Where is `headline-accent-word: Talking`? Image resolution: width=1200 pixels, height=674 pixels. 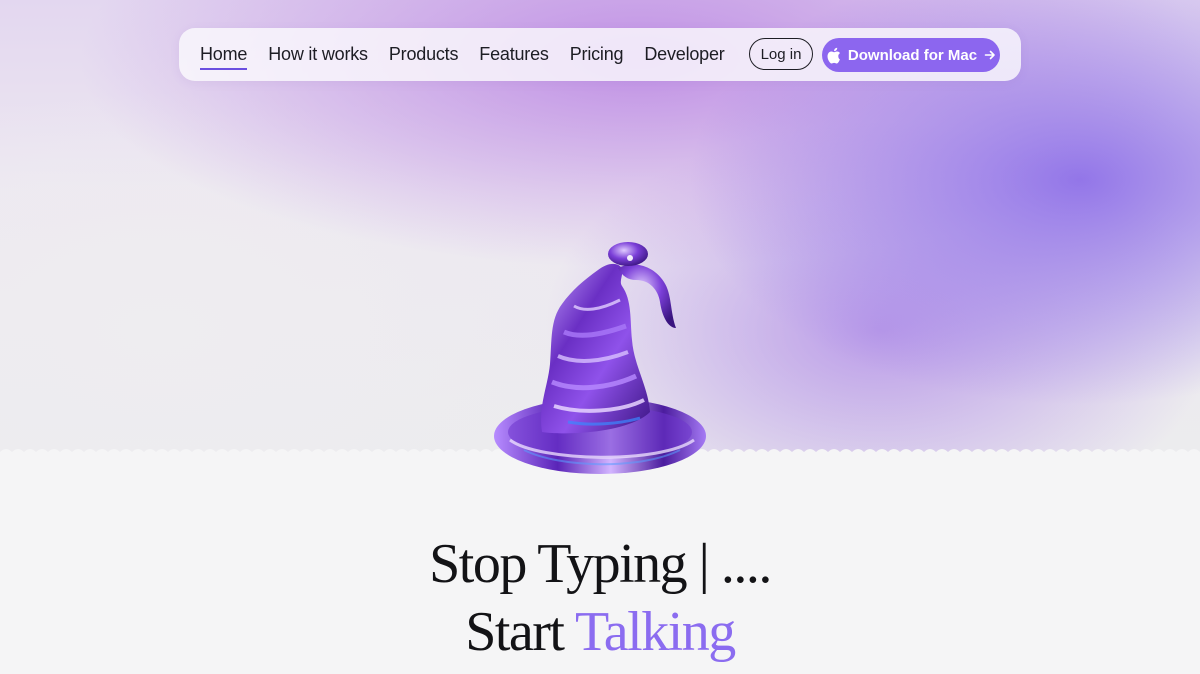
headline-accent-word: Talking is located at coordinates (655, 632).